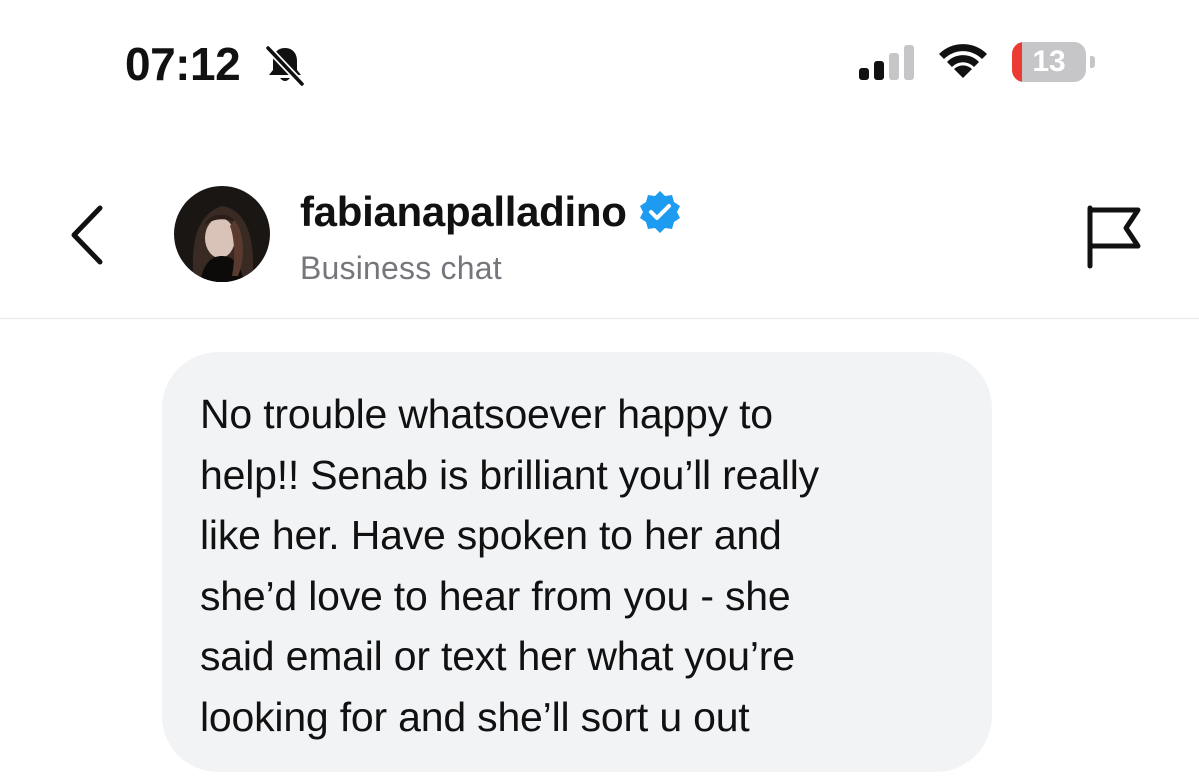 The height and width of the screenshot is (780, 1199). I want to click on avatar, so click(222, 234).